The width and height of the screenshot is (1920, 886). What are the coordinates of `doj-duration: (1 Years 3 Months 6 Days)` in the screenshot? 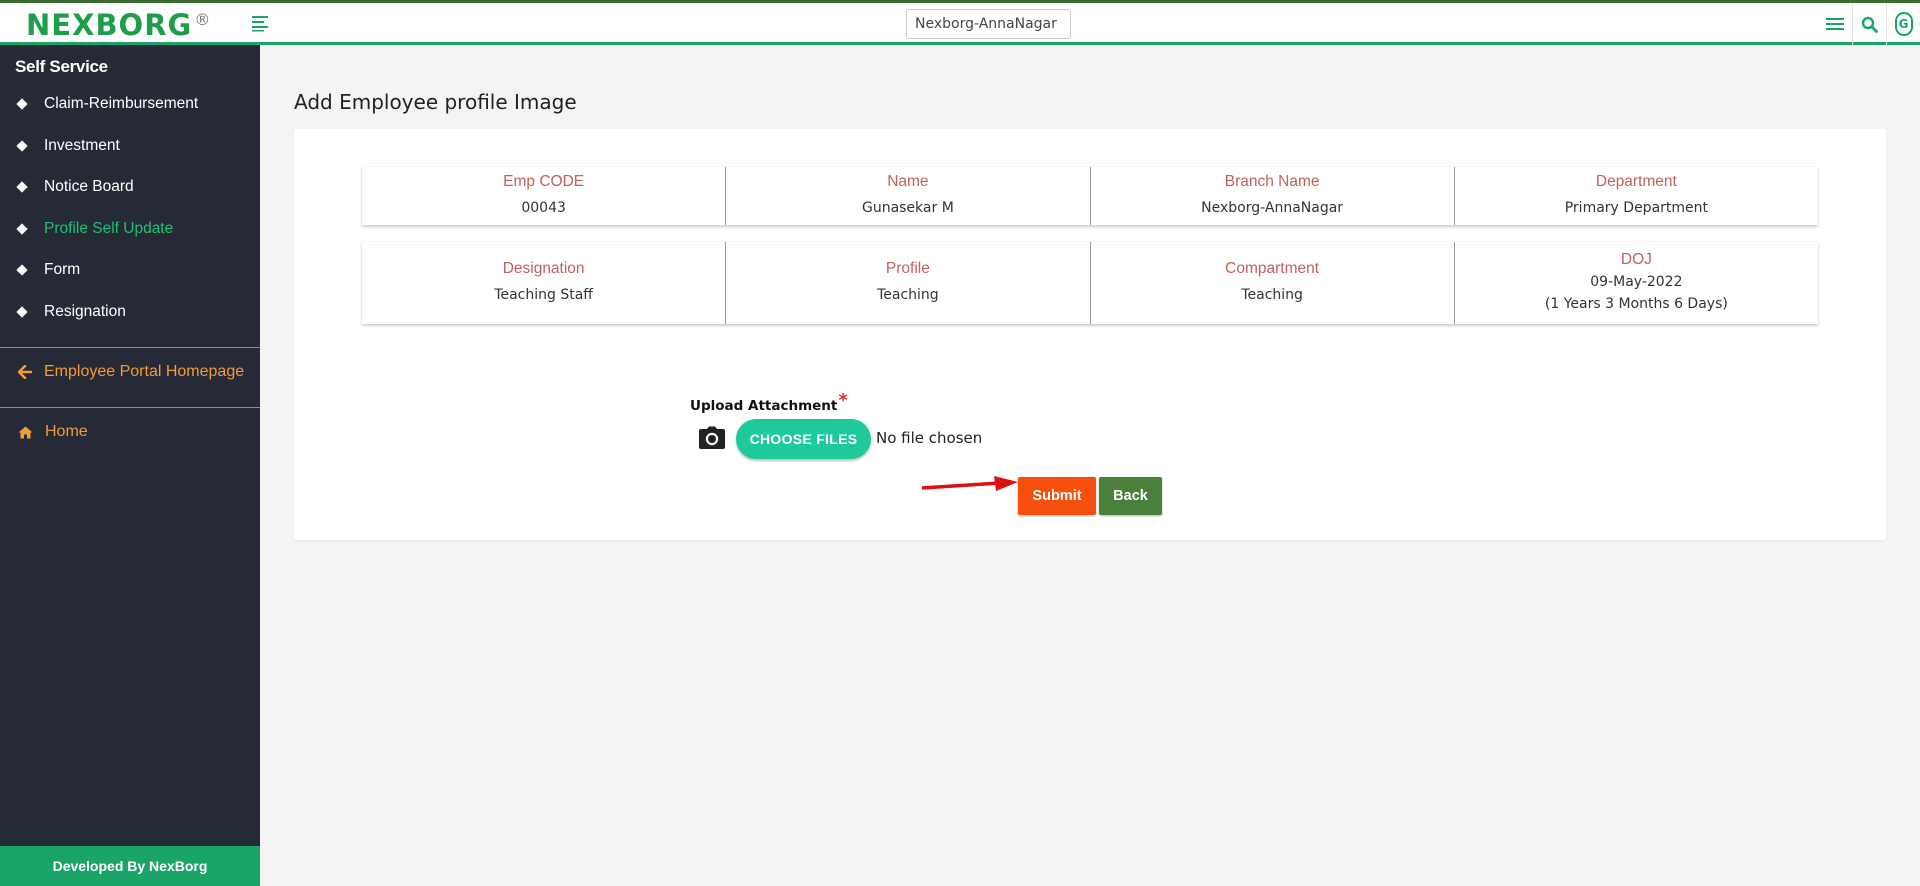 It's located at (1636, 304).